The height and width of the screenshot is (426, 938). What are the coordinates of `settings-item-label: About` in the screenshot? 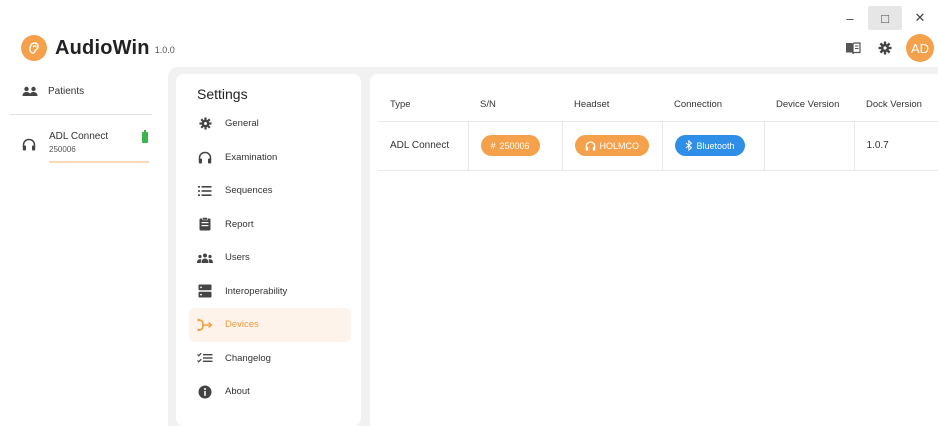 It's located at (237, 392).